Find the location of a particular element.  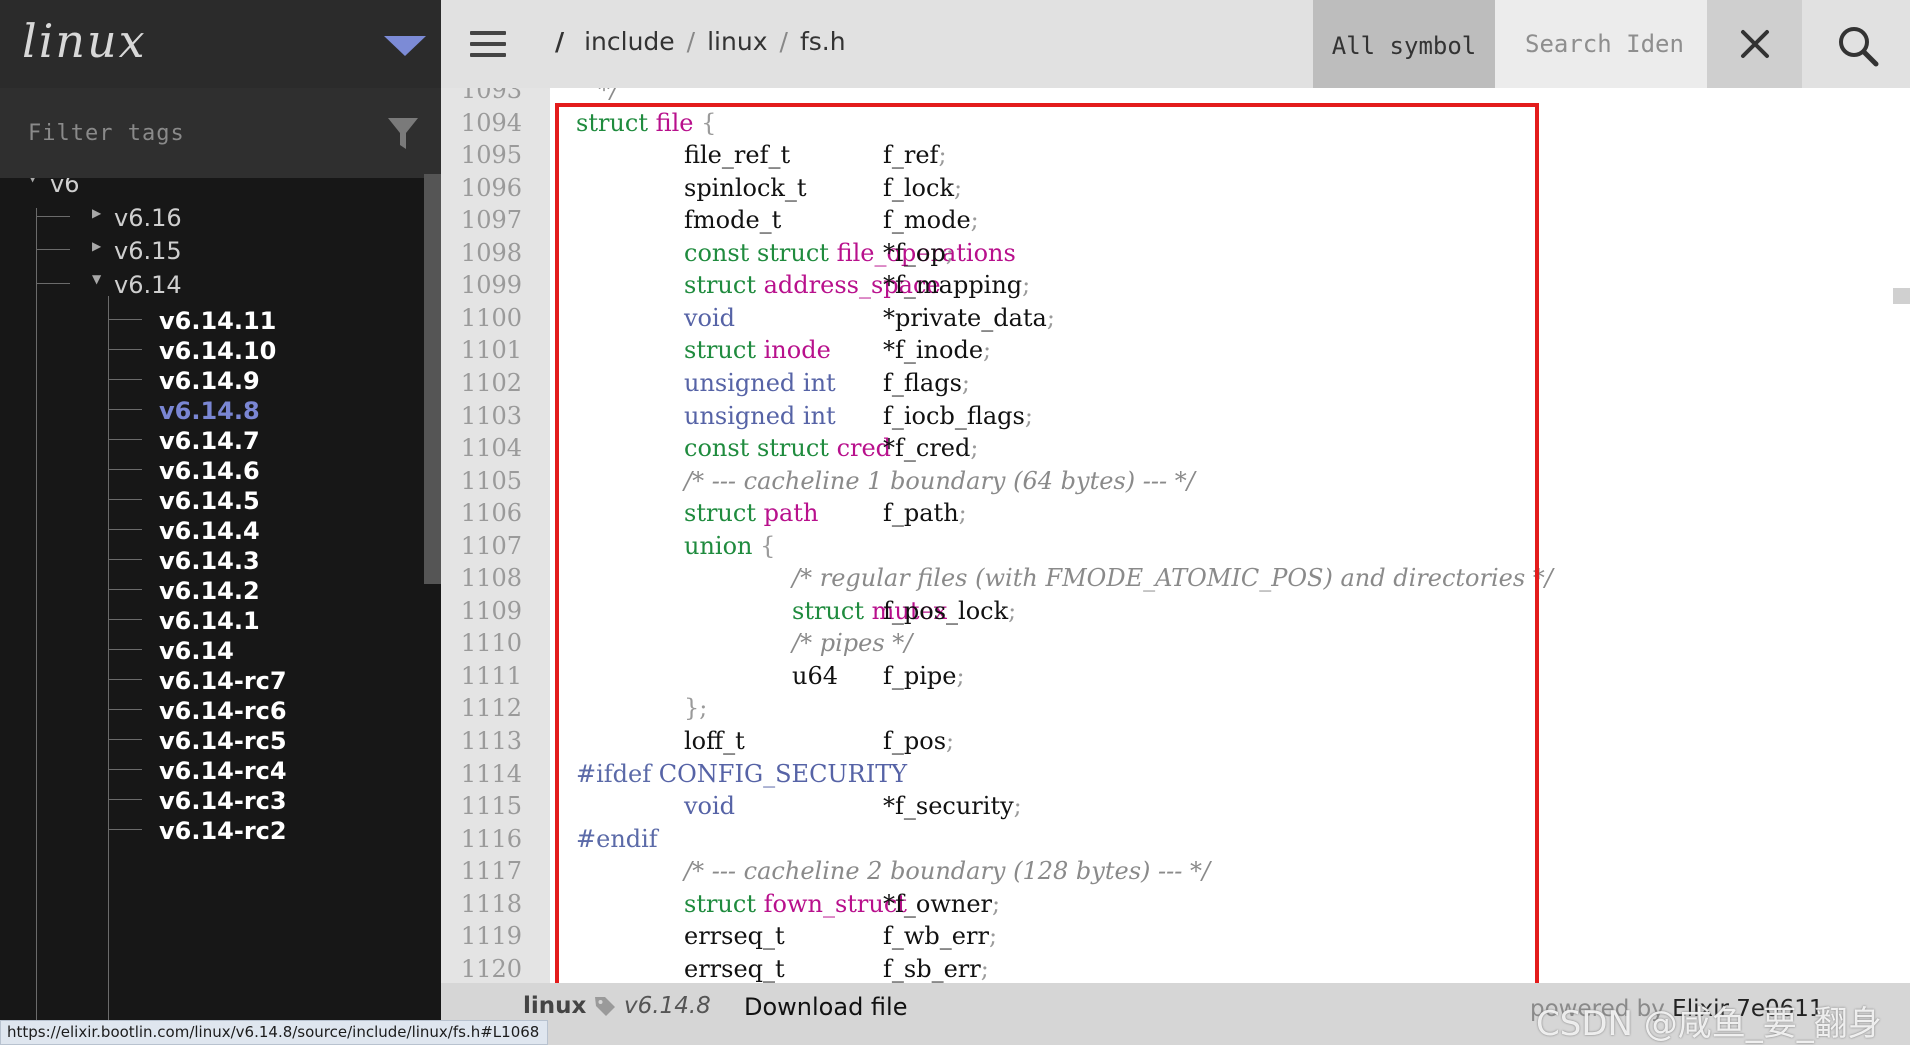

tree-node-version: v6.14-rc2 is located at coordinates (223, 831).